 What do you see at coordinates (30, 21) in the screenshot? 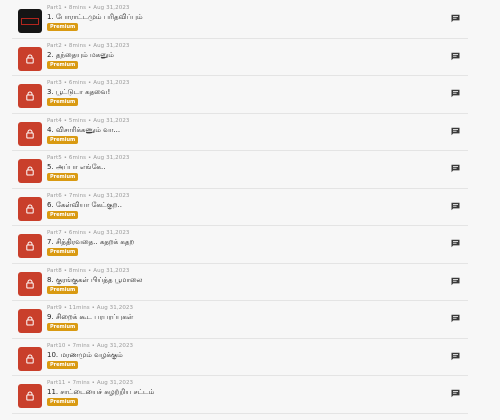
I see `episode-cover-thumbnail` at bounding box center [30, 21].